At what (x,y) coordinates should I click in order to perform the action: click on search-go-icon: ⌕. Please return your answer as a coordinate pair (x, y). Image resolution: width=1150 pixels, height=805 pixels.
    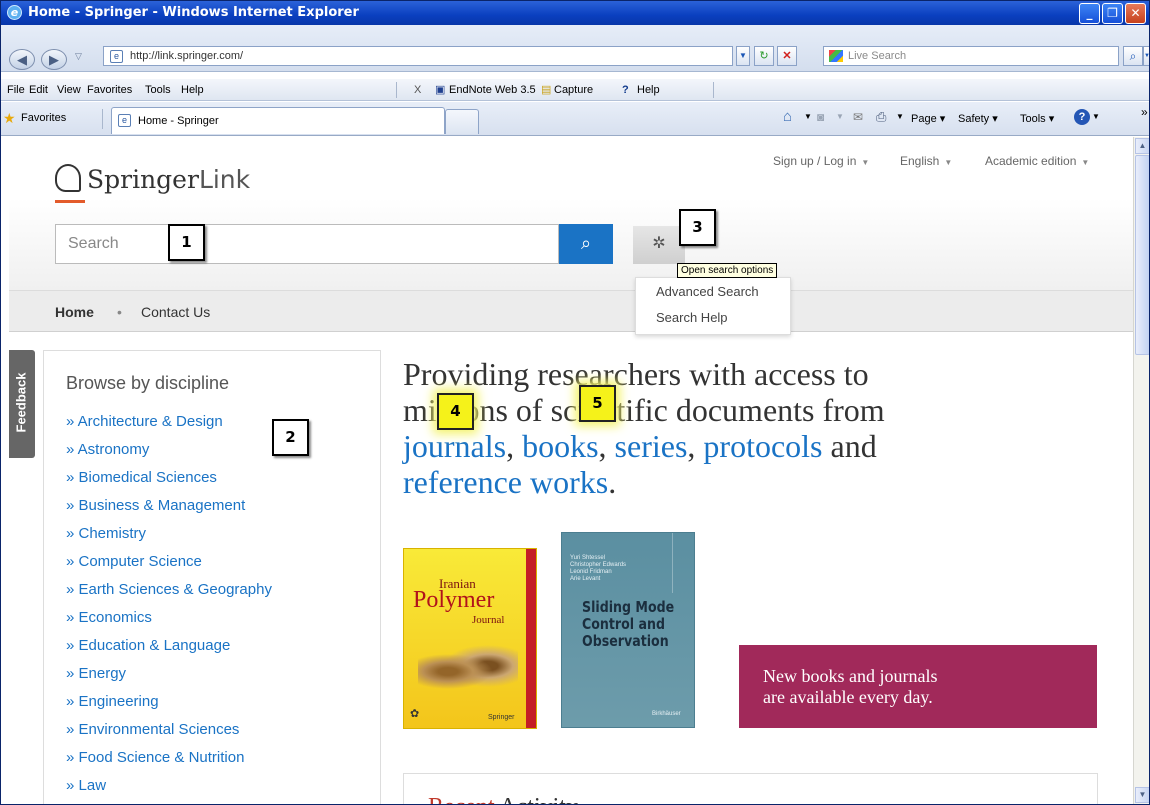
    Looking at the image, I should click on (1133, 56).